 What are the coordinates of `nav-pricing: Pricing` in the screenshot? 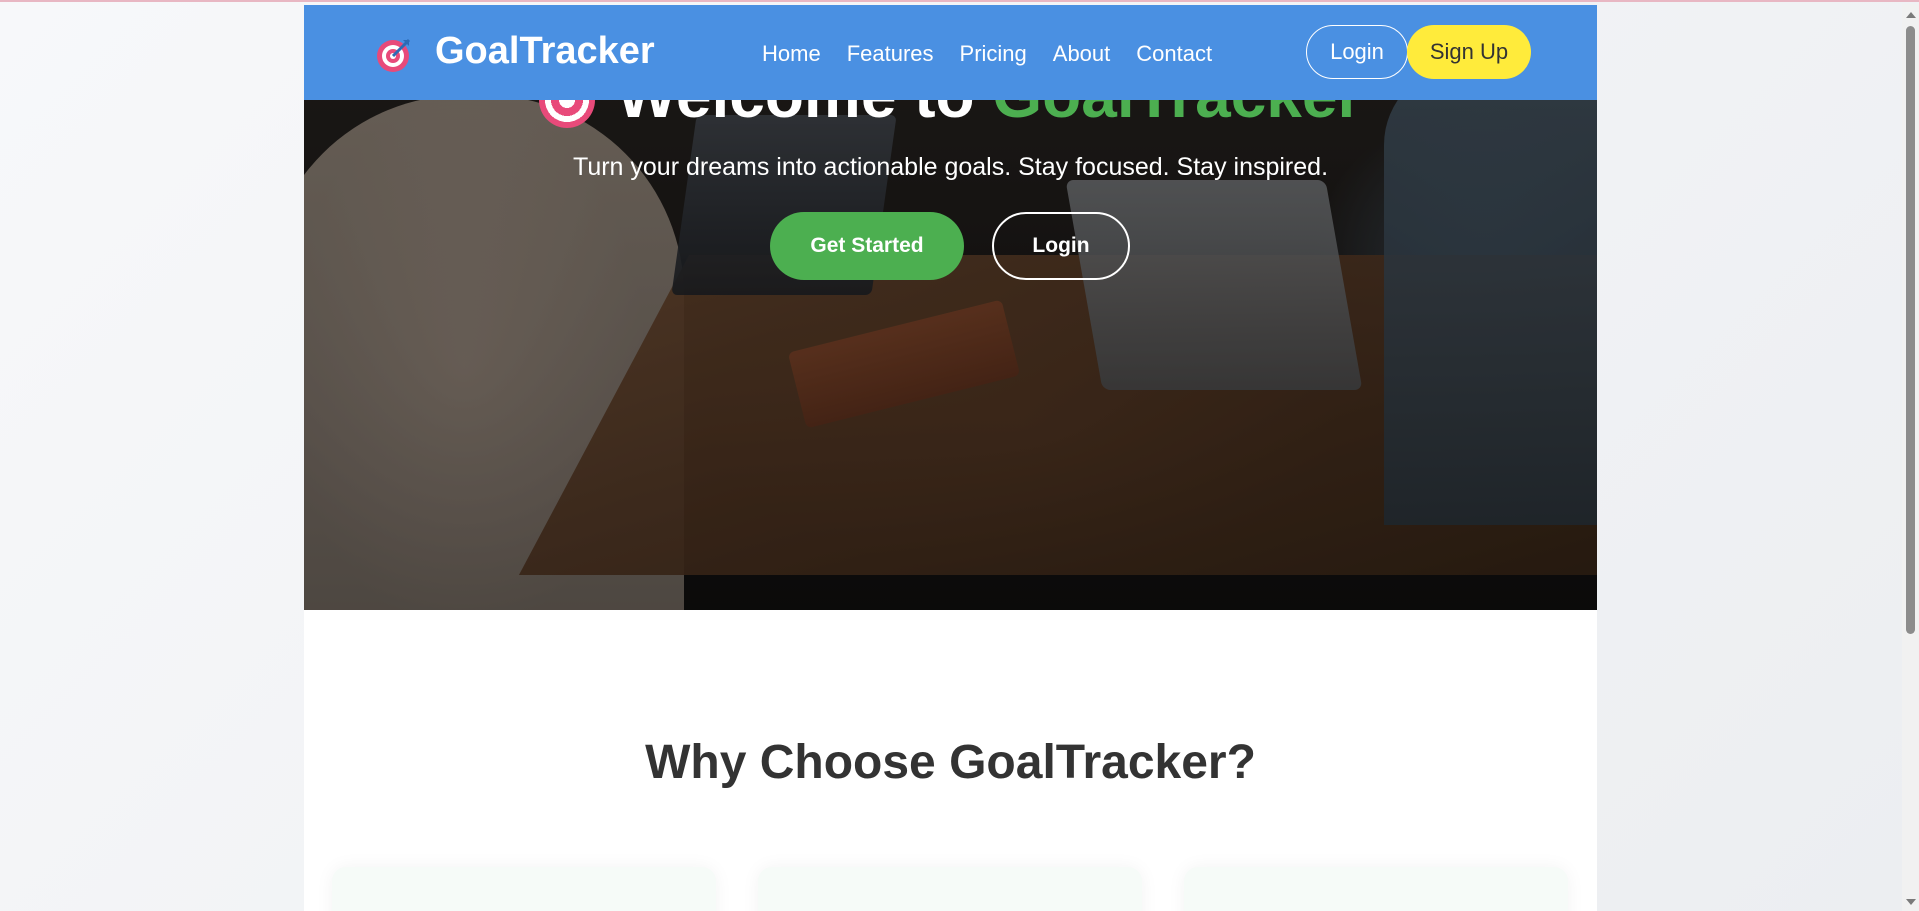 It's located at (993, 54).